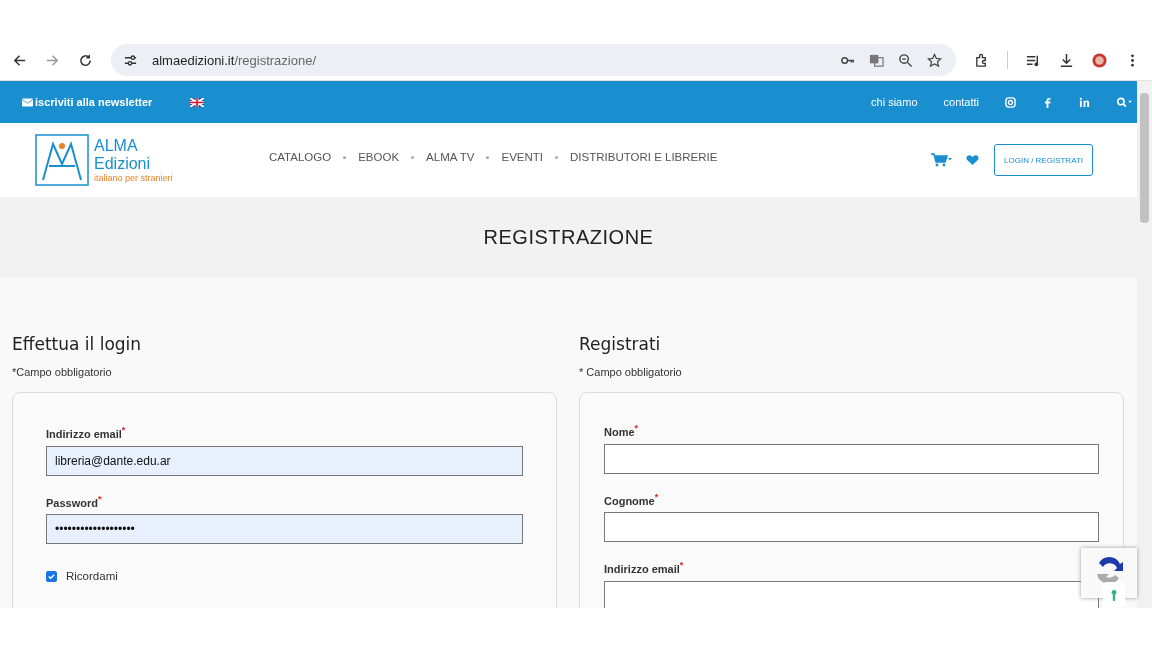  What do you see at coordinates (1084, 102) in the screenshot?
I see `linkedin-icon` at bounding box center [1084, 102].